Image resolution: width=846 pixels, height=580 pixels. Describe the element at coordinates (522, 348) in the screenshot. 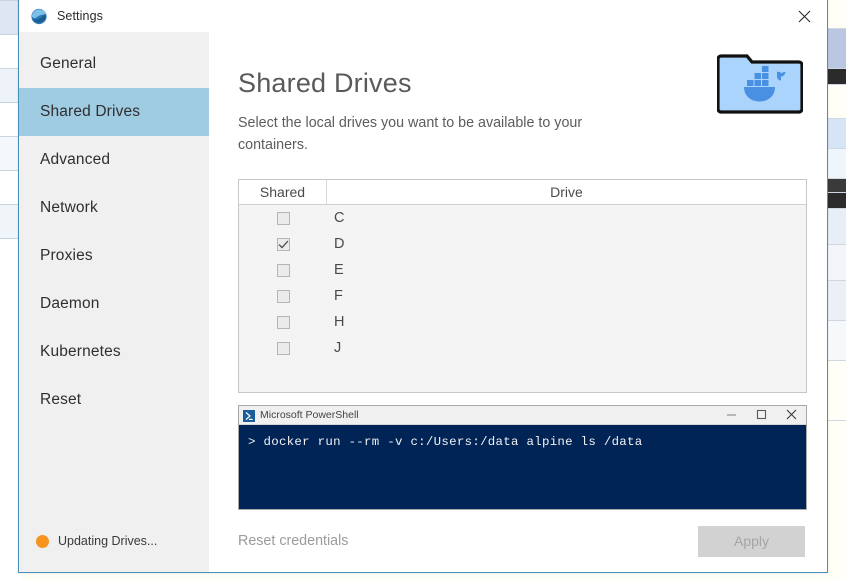

I see `table-row: J` at that location.